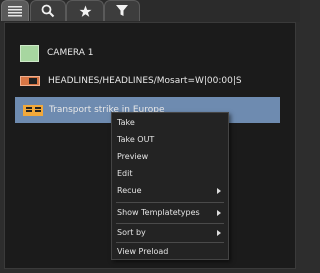  Describe the element at coordinates (30, 81) in the screenshot. I see `headline-icon` at that location.